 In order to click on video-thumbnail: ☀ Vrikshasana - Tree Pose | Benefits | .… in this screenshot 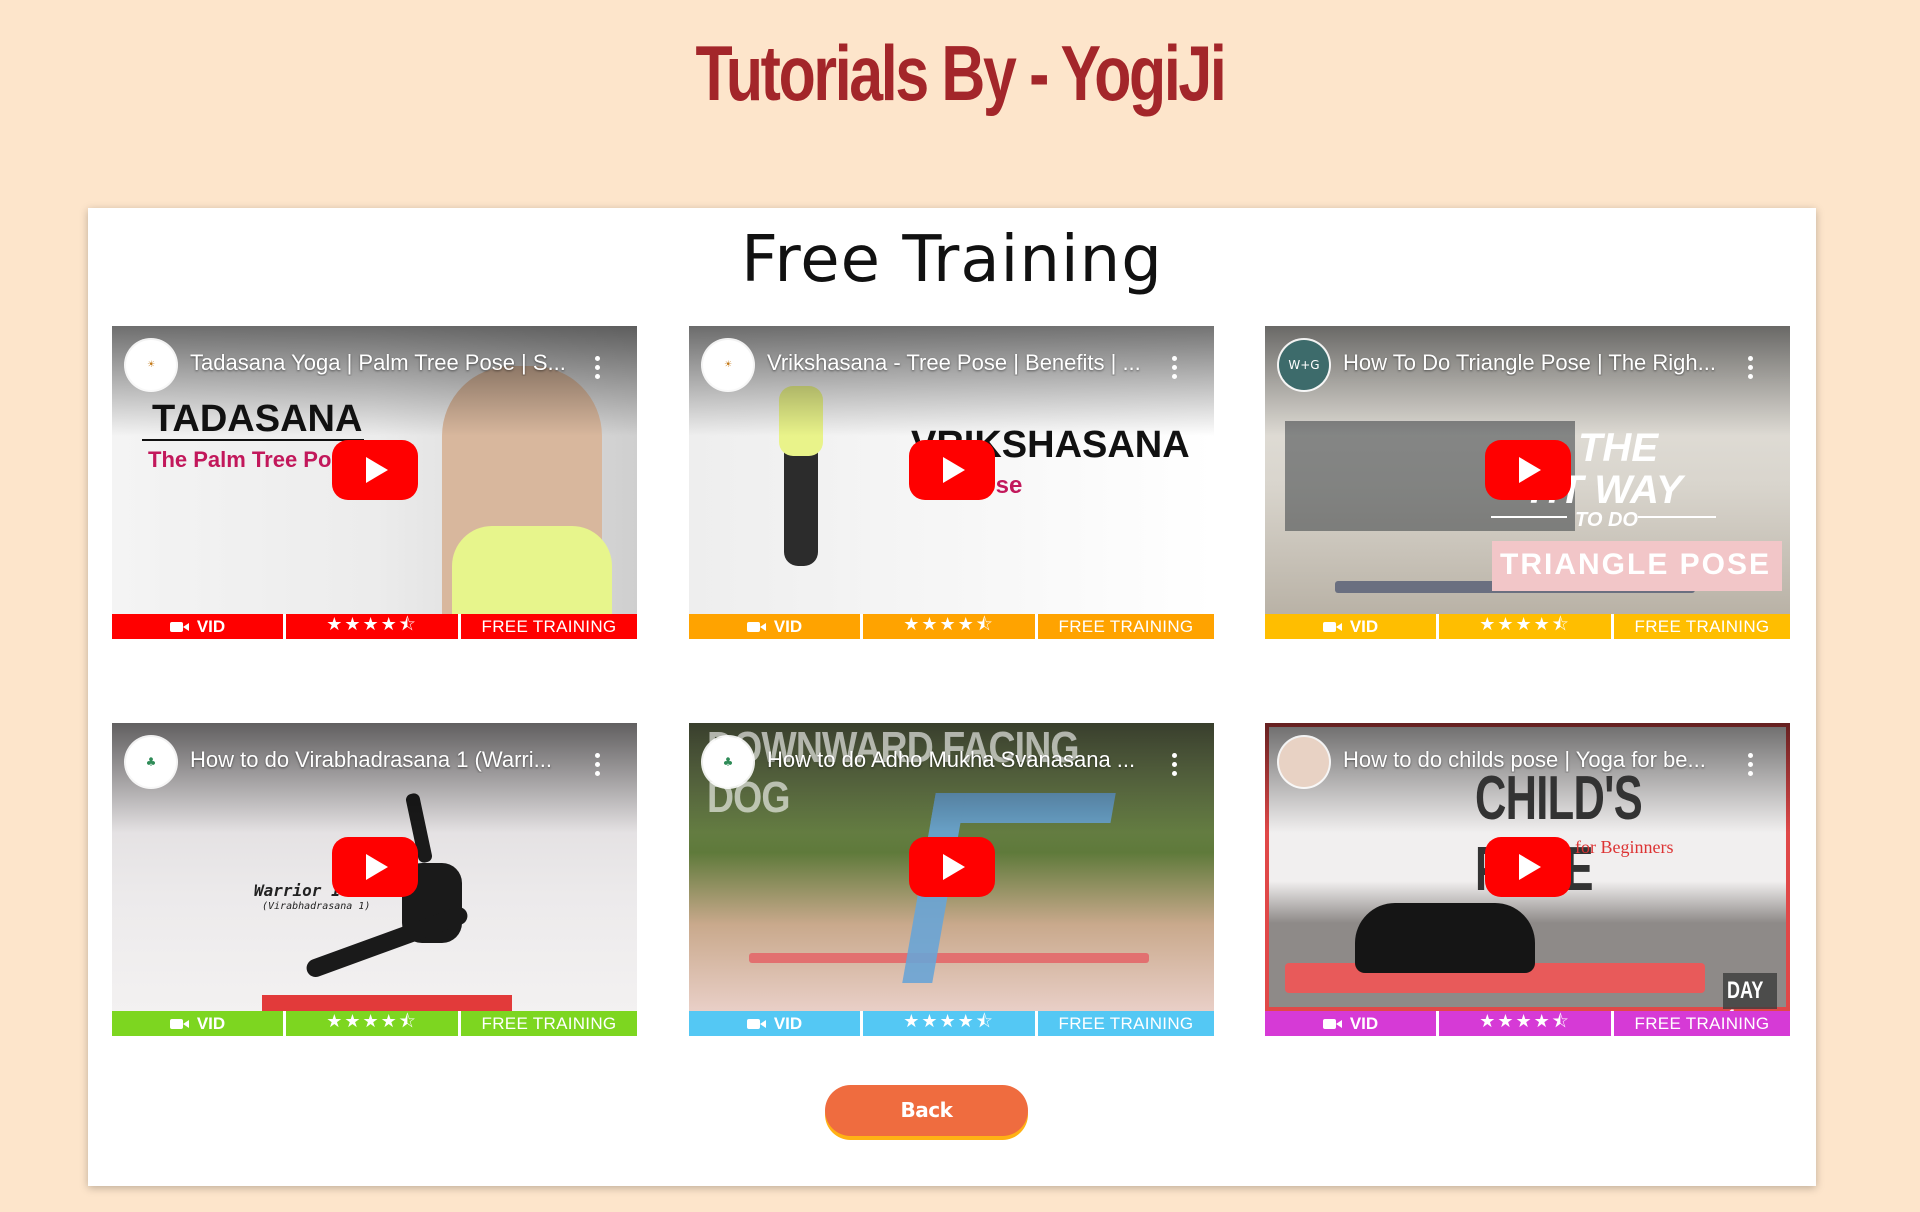, I will do `click(951, 470)`.